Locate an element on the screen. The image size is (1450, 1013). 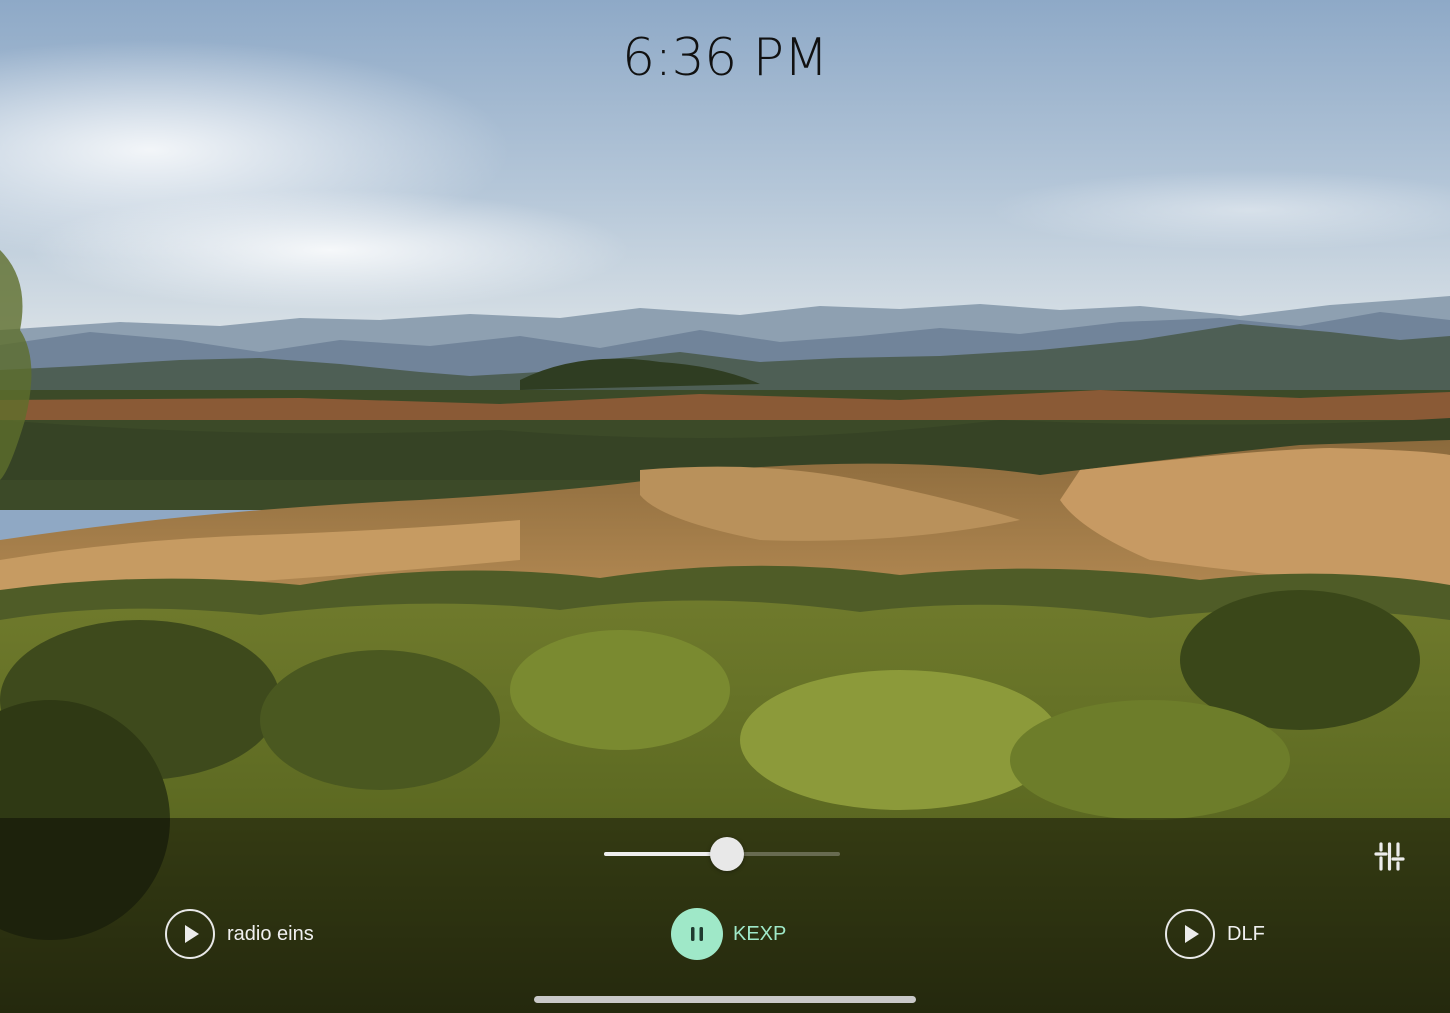
home-indicator is located at coordinates (725, 999).